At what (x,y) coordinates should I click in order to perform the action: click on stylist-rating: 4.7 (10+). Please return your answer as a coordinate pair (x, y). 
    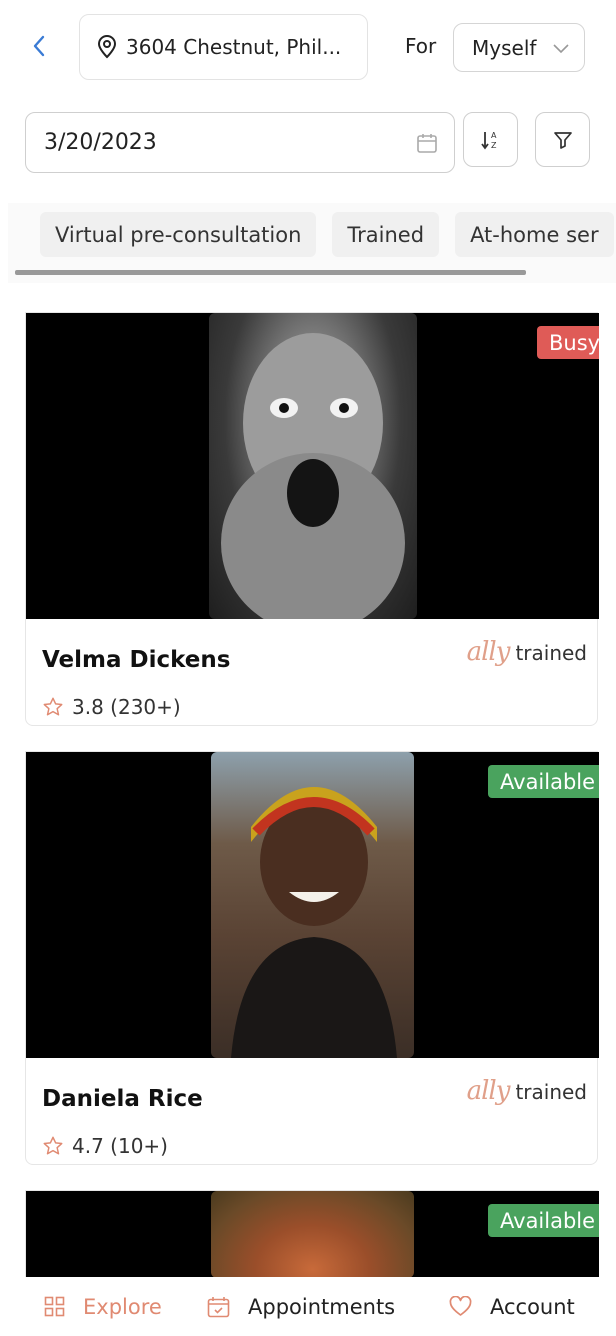
    Looking at the image, I should click on (105, 1146).